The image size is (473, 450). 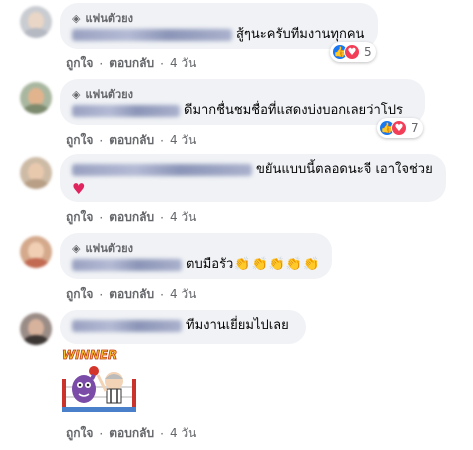 What do you see at coordinates (415, 128) in the screenshot?
I see `reaction-count: 7` at bounding box center [415, 128].